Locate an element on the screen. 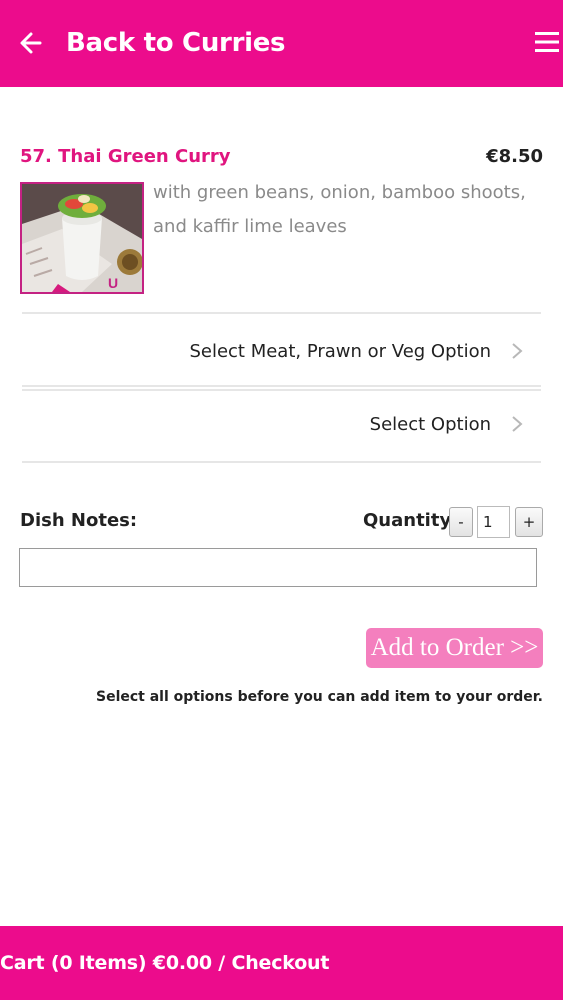 The image size is (563, 1000). cart-checkout-label: Cart (0 Items) €0.00 / Checkout is located at coordinates (165, 963).